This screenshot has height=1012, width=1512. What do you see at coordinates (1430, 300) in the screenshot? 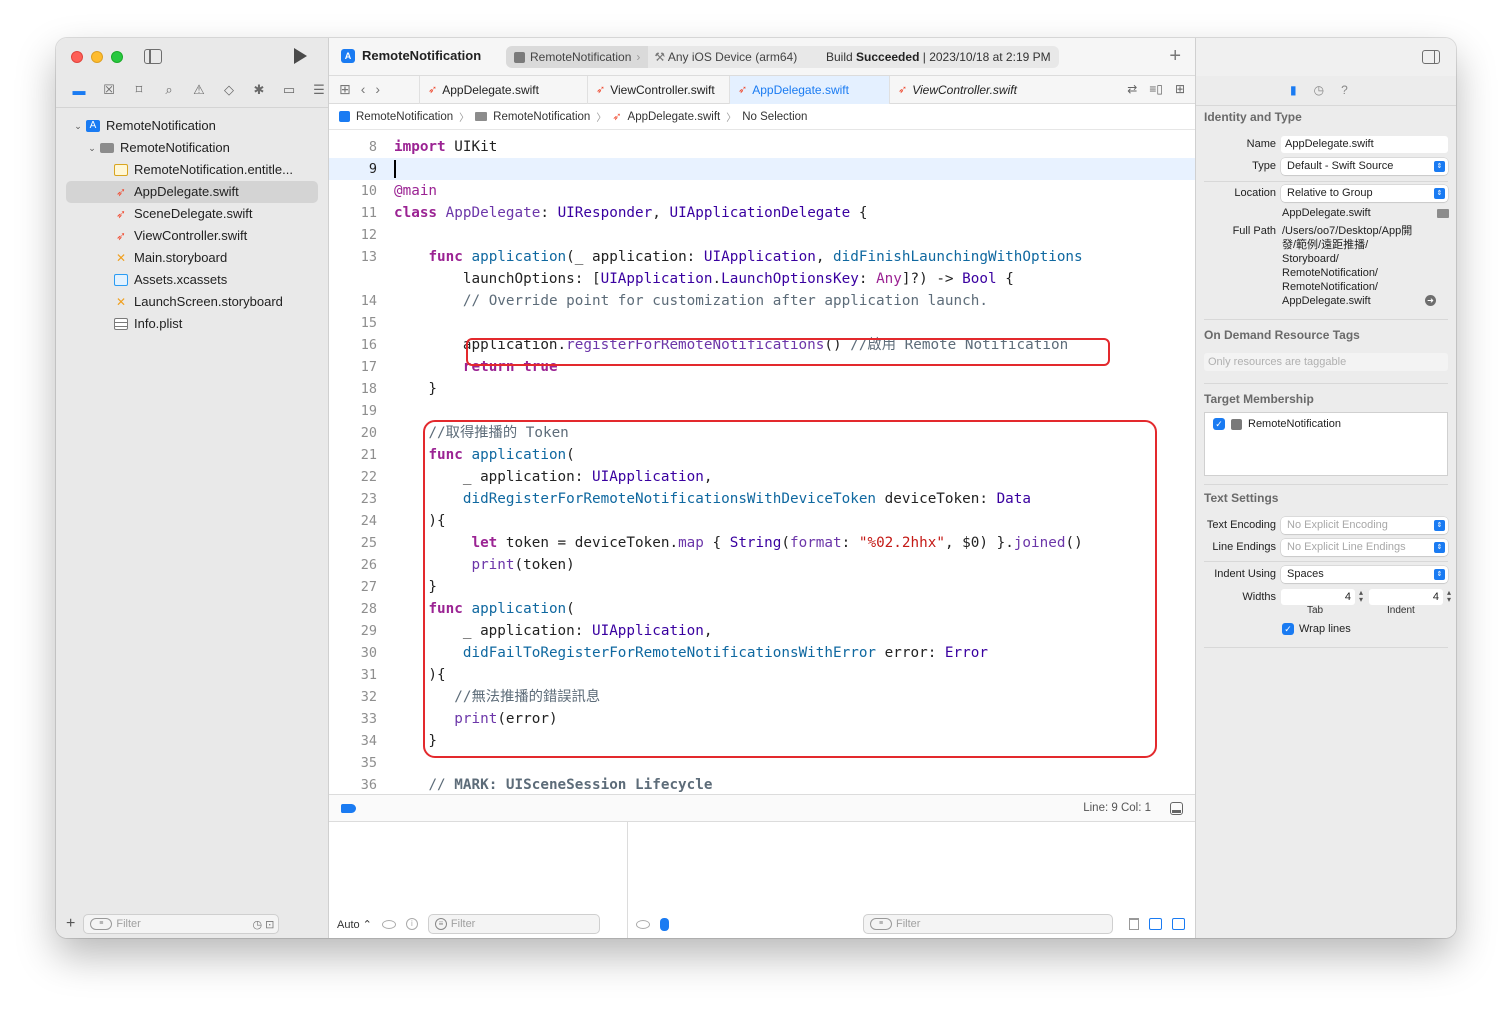
I see `reveal-in-finder-icon: ➜` at bounding box center [1430, 300].